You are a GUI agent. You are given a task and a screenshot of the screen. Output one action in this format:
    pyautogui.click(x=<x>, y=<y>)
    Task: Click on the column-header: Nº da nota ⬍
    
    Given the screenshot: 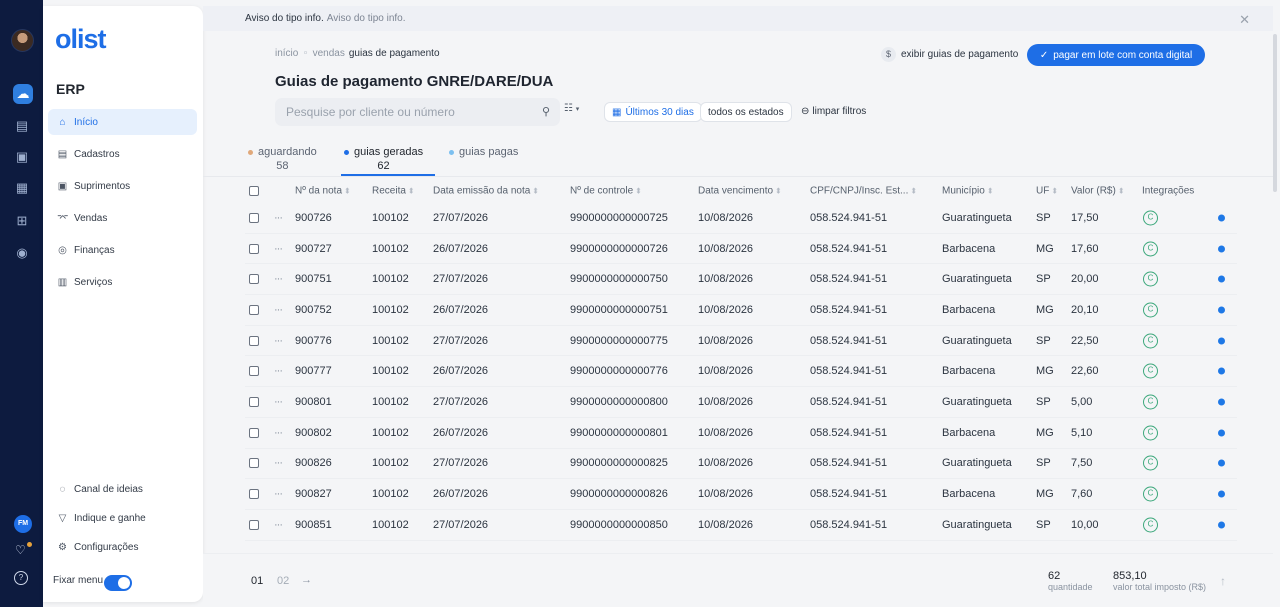 What is the action you would take?
    pyautogui.click(x=323, y=191)
    